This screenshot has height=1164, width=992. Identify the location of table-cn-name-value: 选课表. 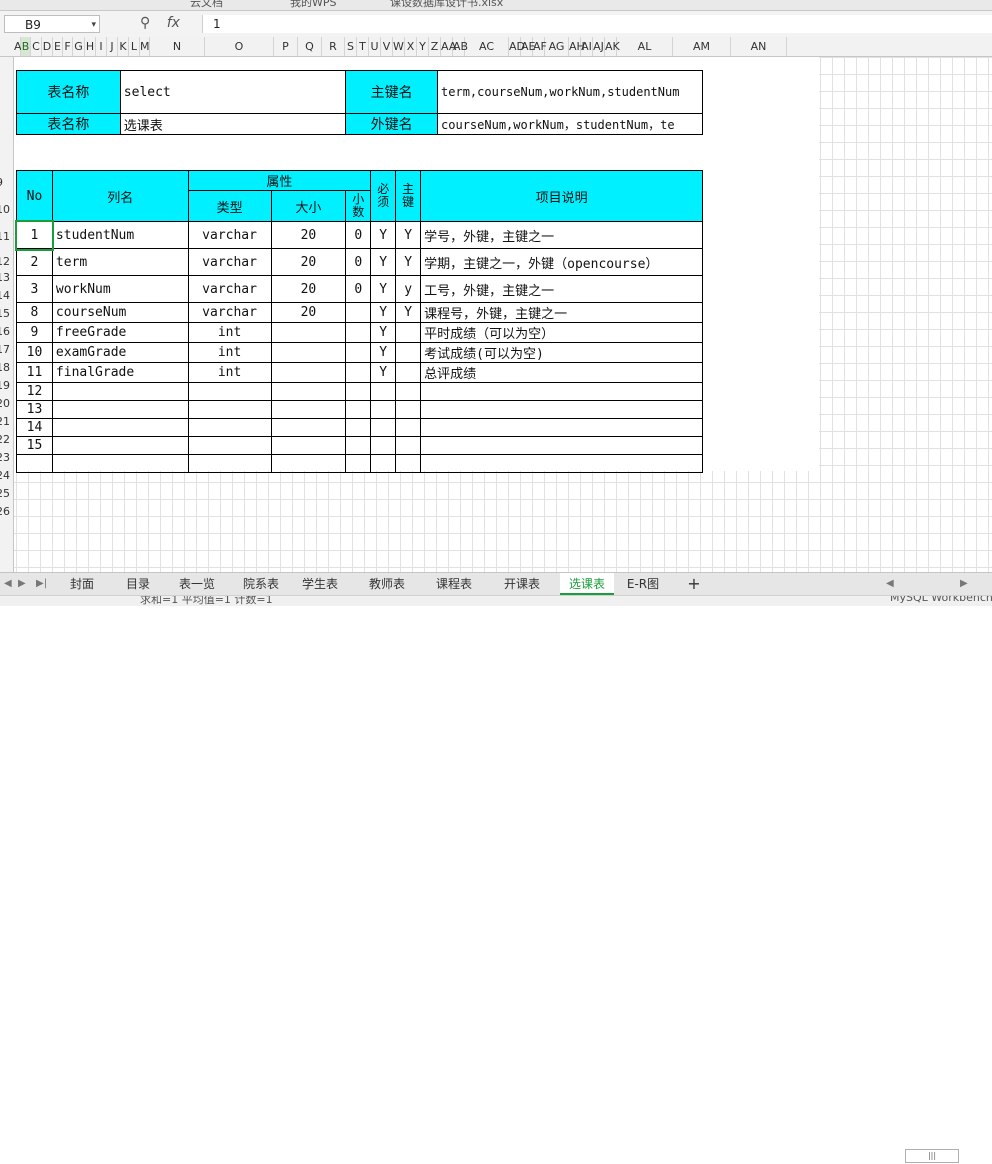
(233, 124).